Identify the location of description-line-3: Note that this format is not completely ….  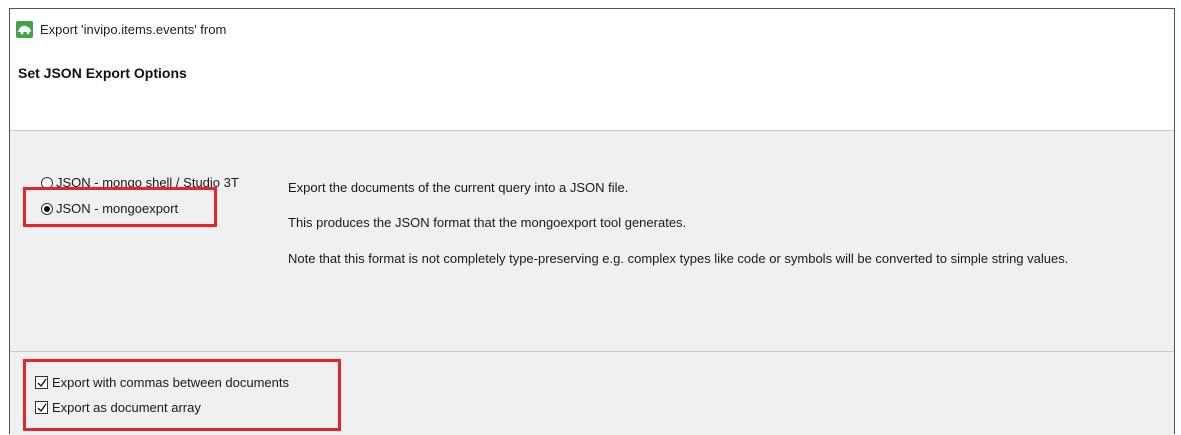
(678, 258).